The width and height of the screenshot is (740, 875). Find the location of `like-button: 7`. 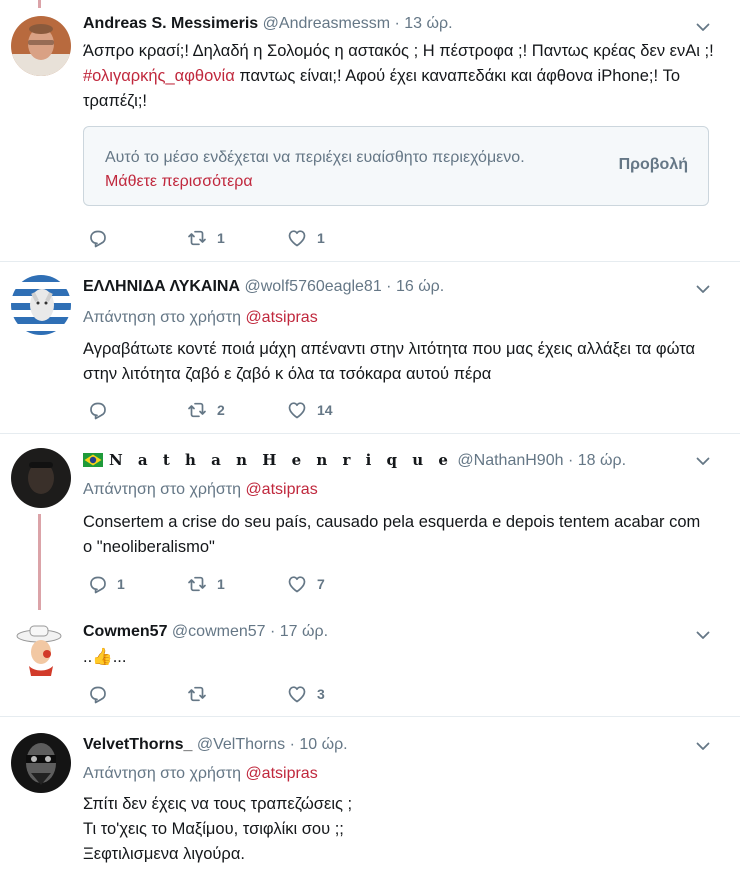

like-button: 7 is located at coordinates (306, 584).